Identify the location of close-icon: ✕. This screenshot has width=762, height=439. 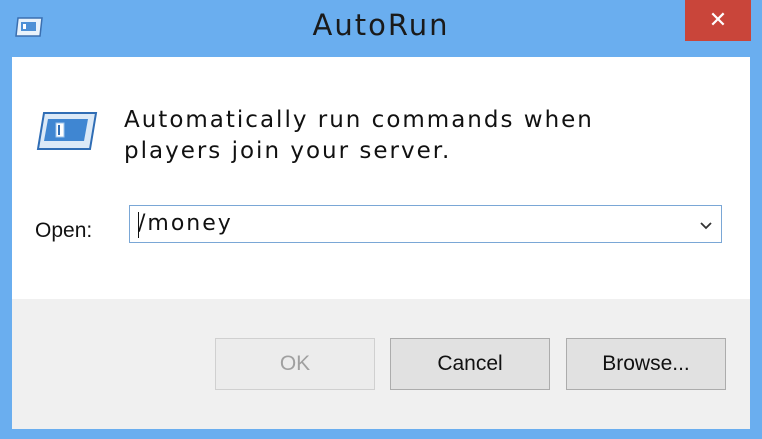
(718, 20).